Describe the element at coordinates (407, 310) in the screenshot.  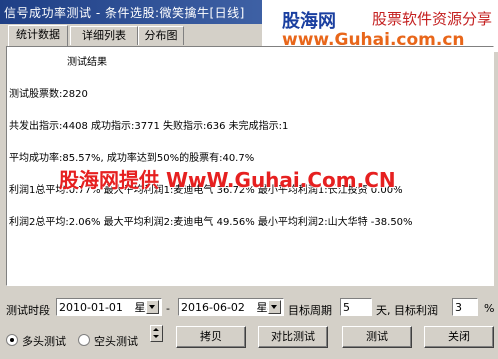
I see `target-profit-label: 天, 目标利润` at that location.